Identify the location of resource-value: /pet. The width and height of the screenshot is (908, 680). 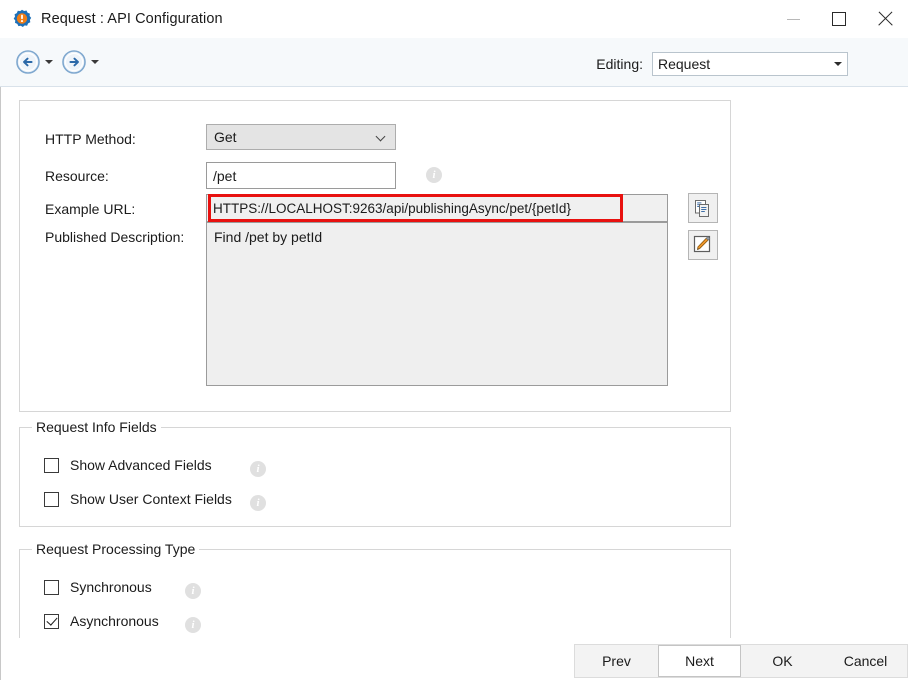
(225, 175).